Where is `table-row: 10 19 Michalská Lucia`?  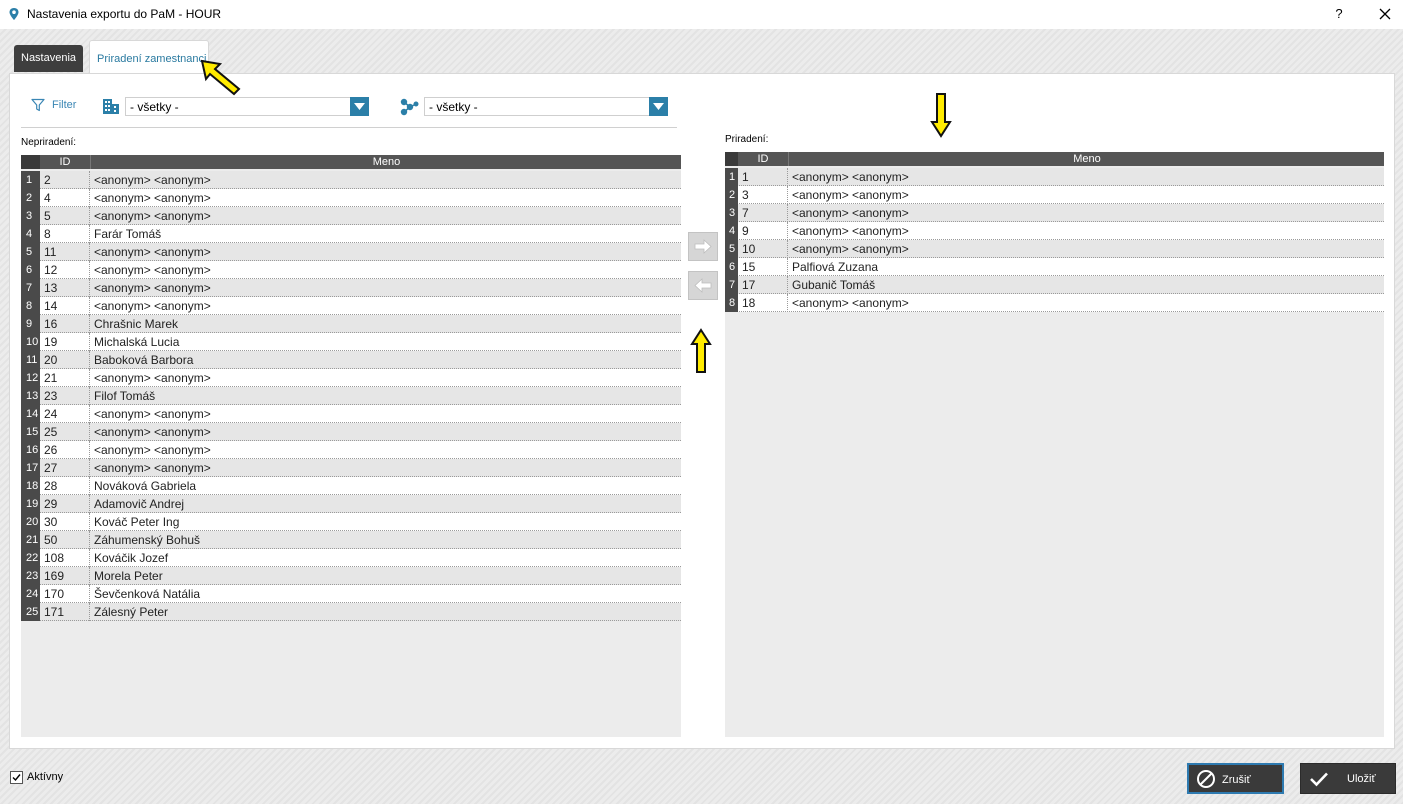
table-row: 10 19 Michalská Lucia is located at coordinates (351, 342).